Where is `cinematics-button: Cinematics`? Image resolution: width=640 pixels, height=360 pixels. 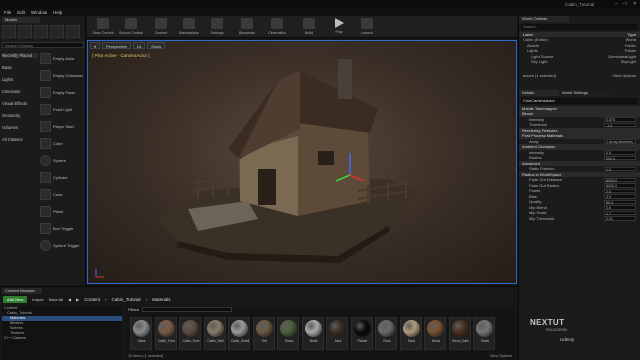 cinematics-button: Cinematics is located at coordinates (277, 27).